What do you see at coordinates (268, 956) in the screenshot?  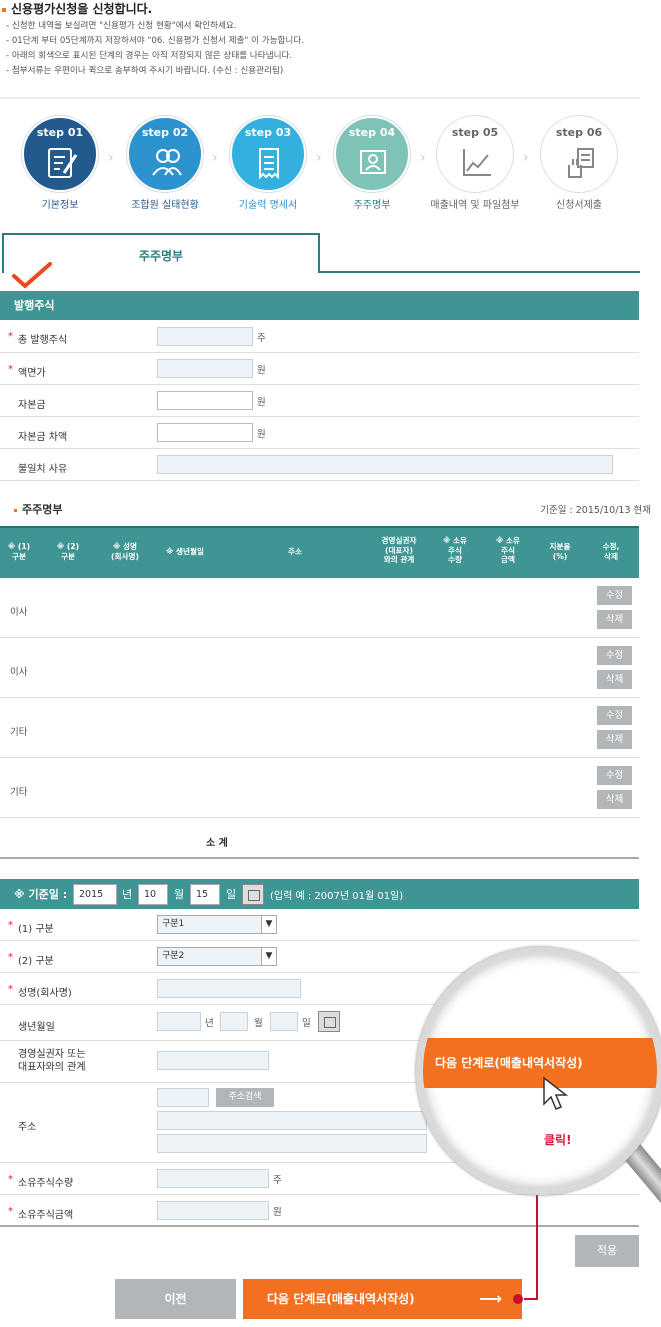 I see `chevron-down-icon: ▼` at bounding box center [268, 956].